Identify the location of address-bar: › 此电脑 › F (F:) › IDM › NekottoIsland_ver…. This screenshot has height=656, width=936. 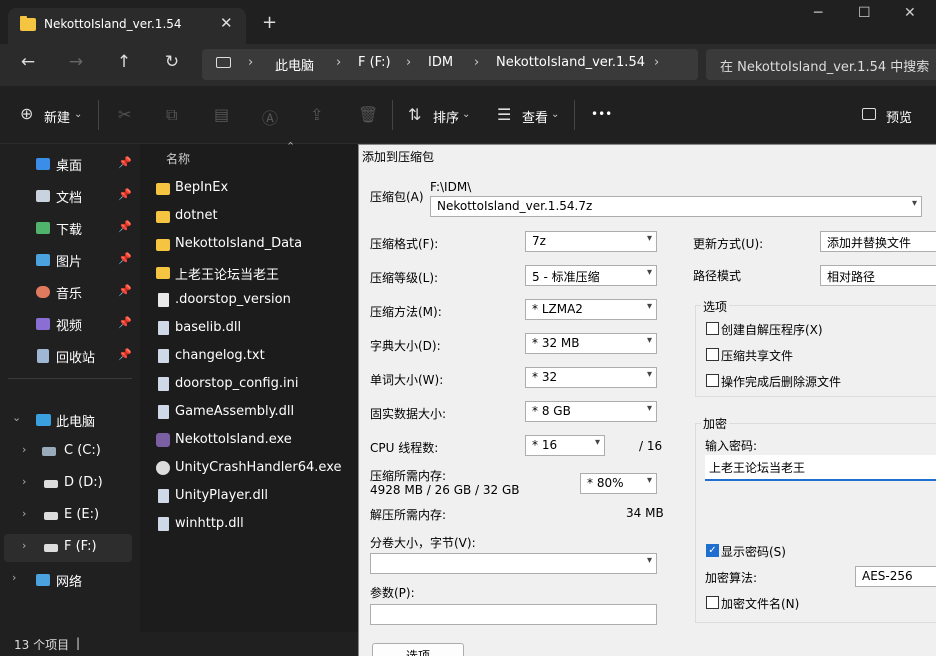
(450, 64).